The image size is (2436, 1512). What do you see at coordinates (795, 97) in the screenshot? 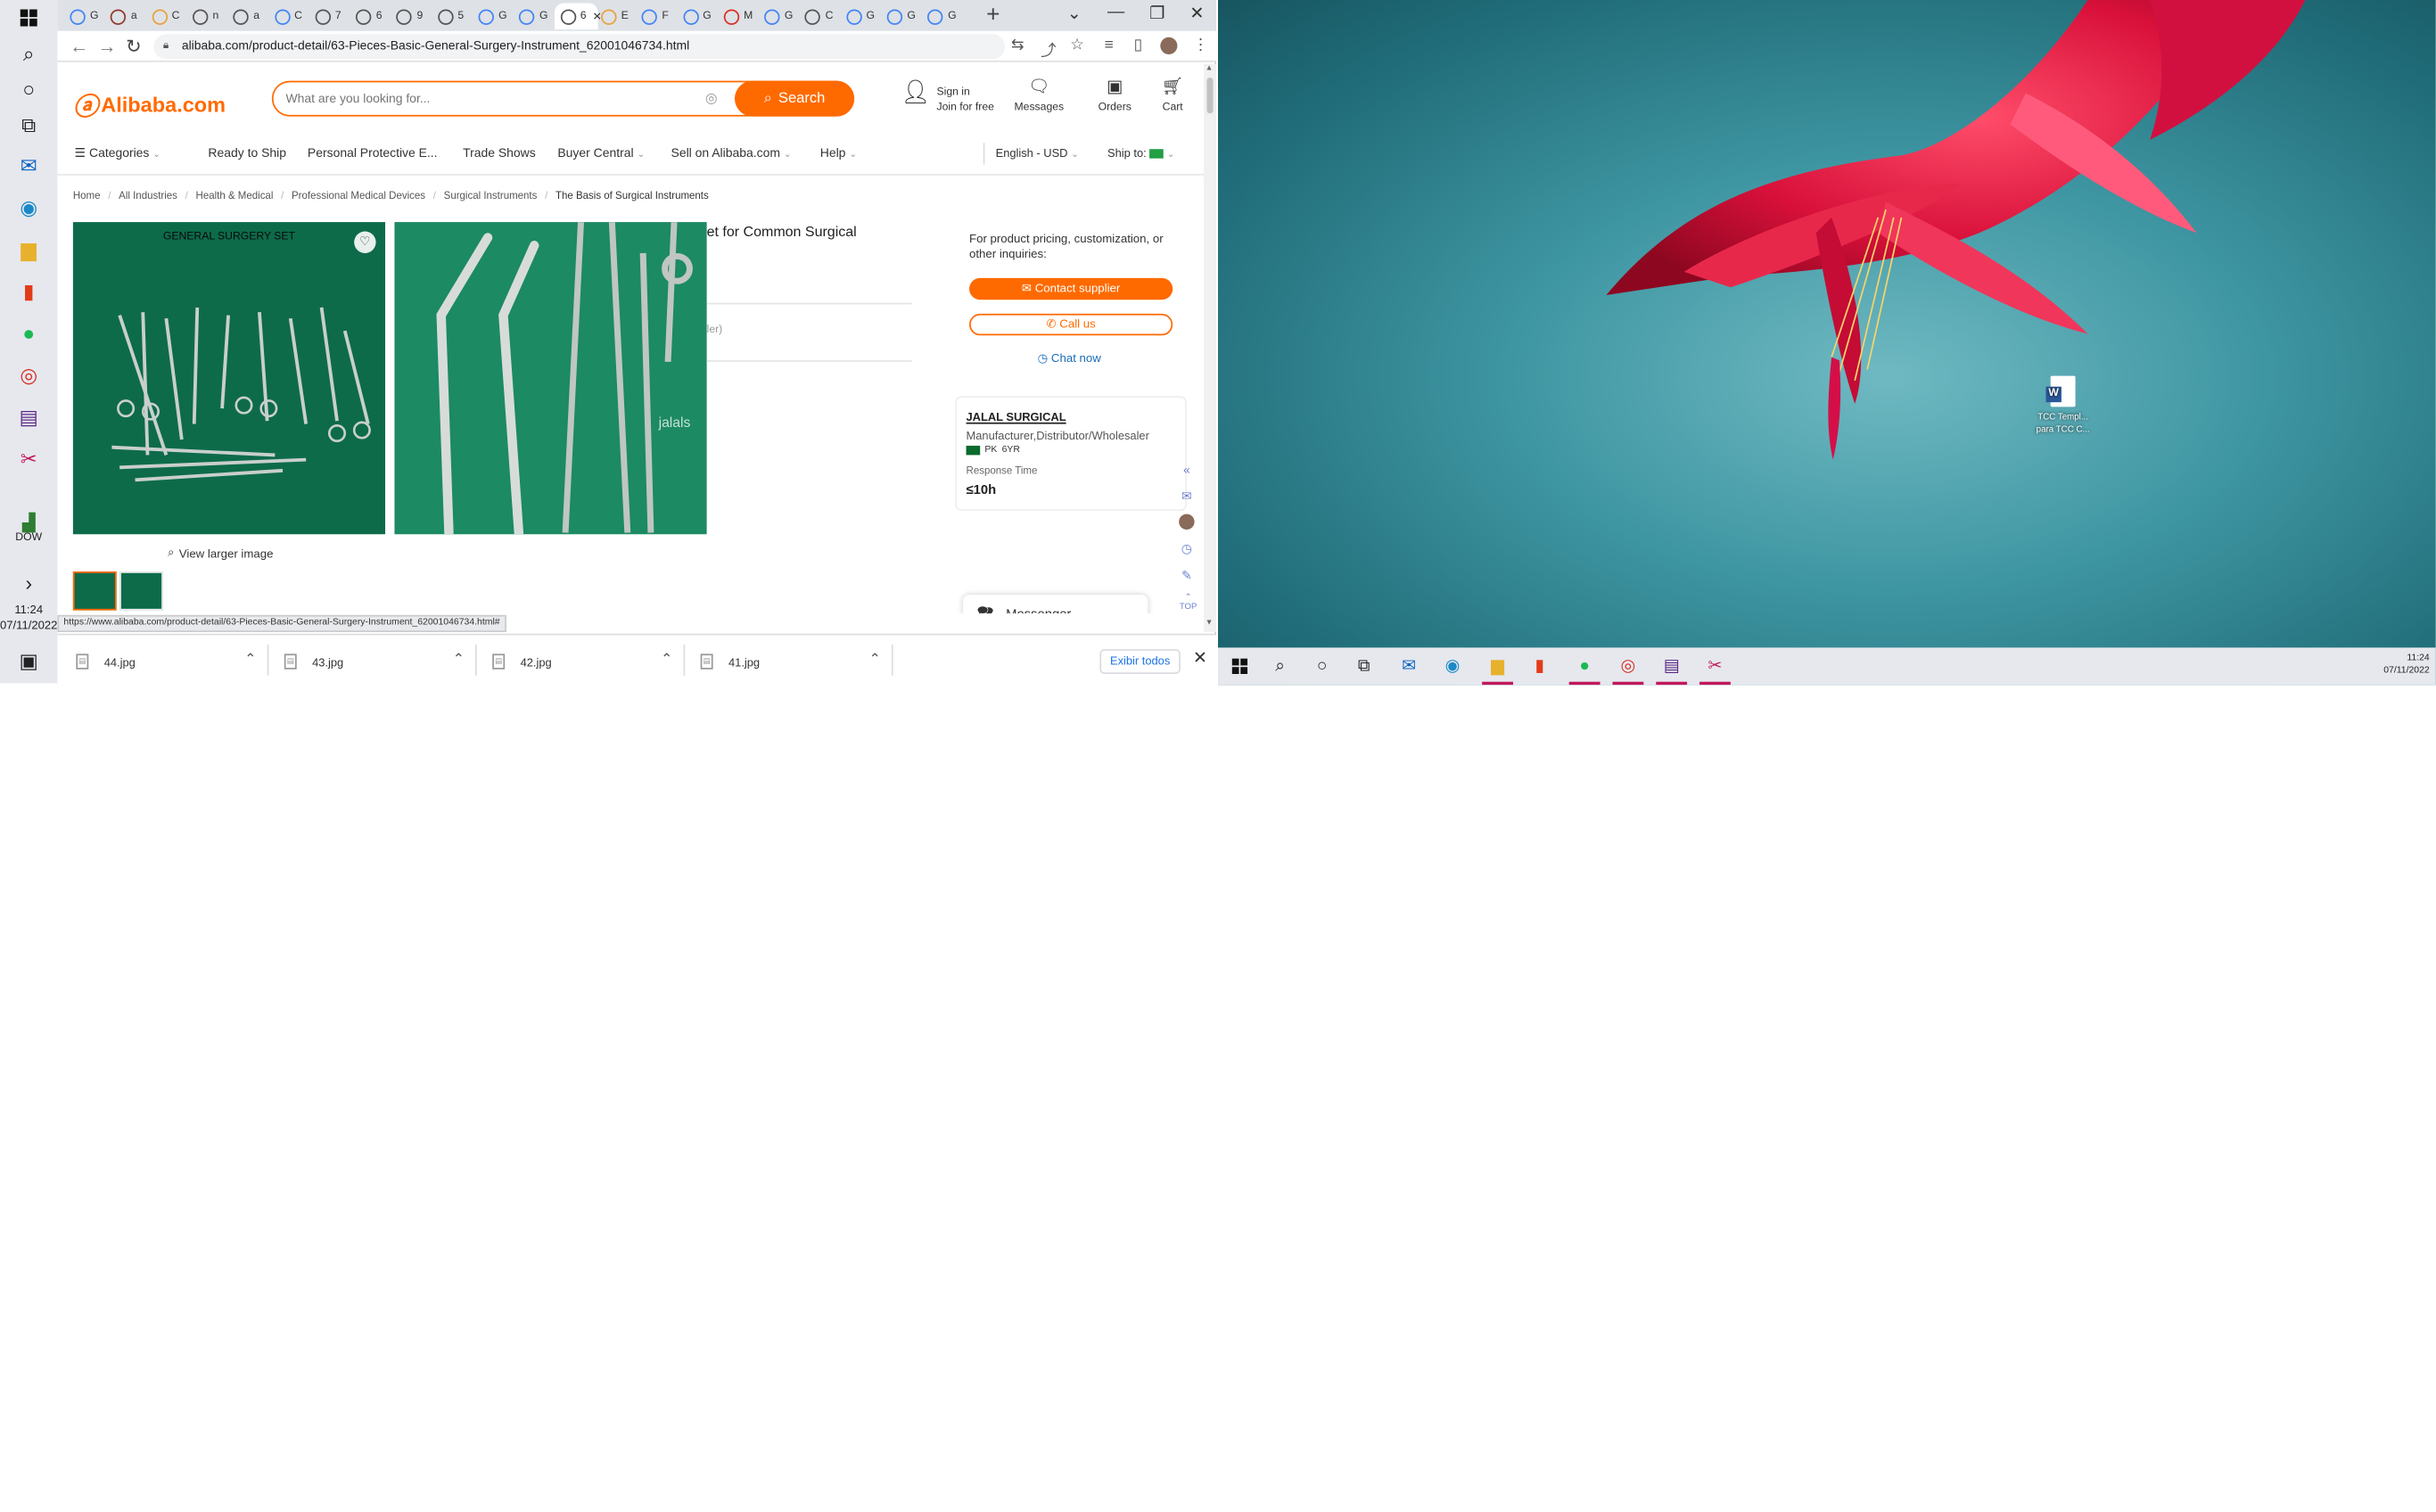
I see `search-button: ⌕ Search` at bounding box center [795, 97].